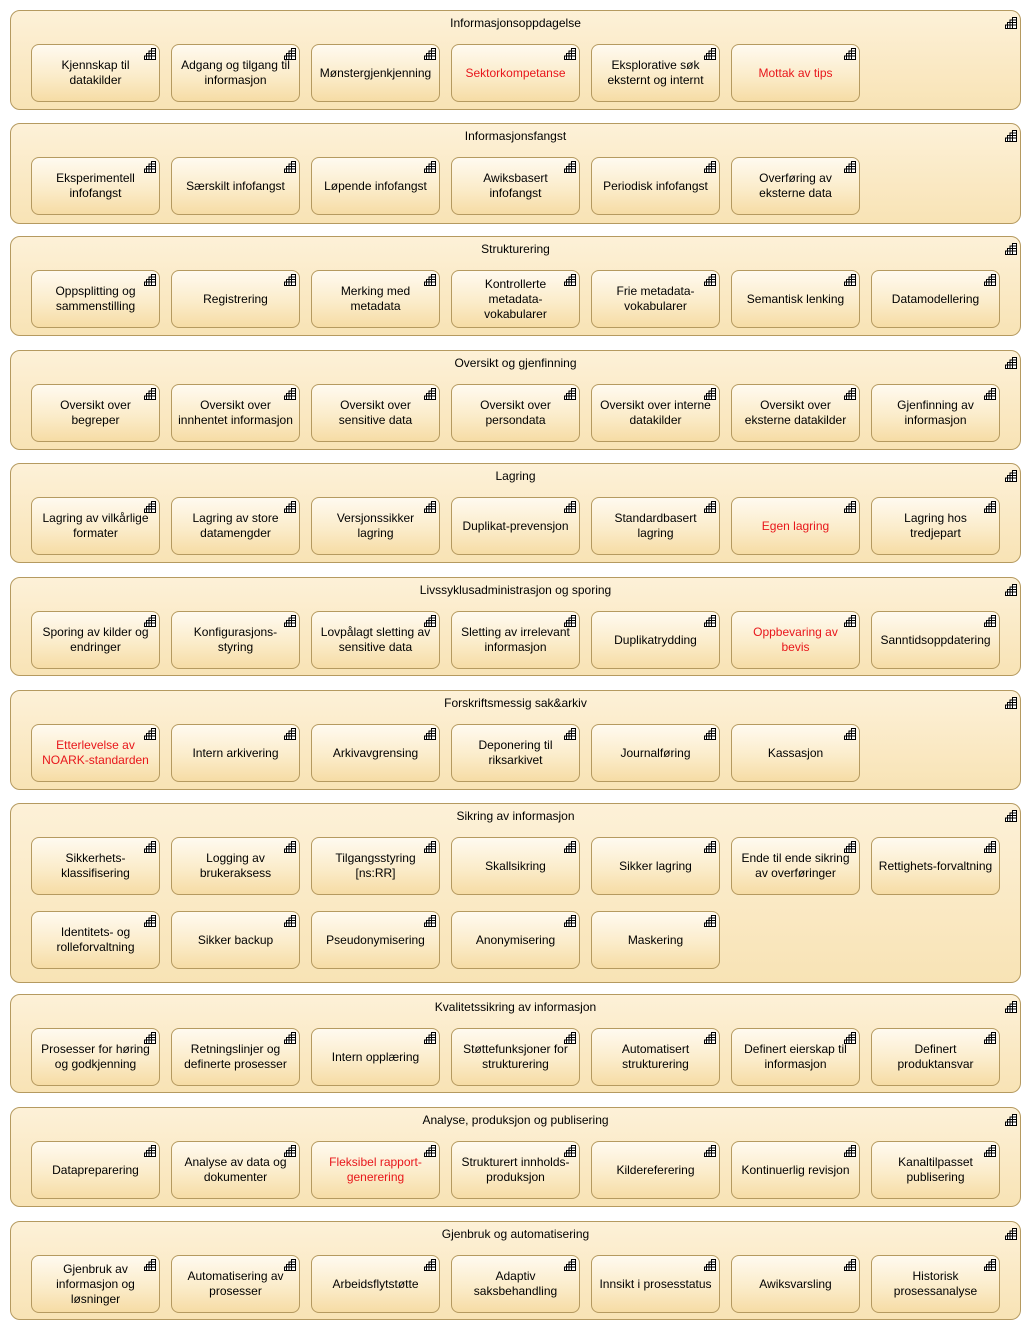  Describe the element at coordinates (515, 526) in the screenshot. I see `capability-box: Duplikat-prevensjon` at that location.